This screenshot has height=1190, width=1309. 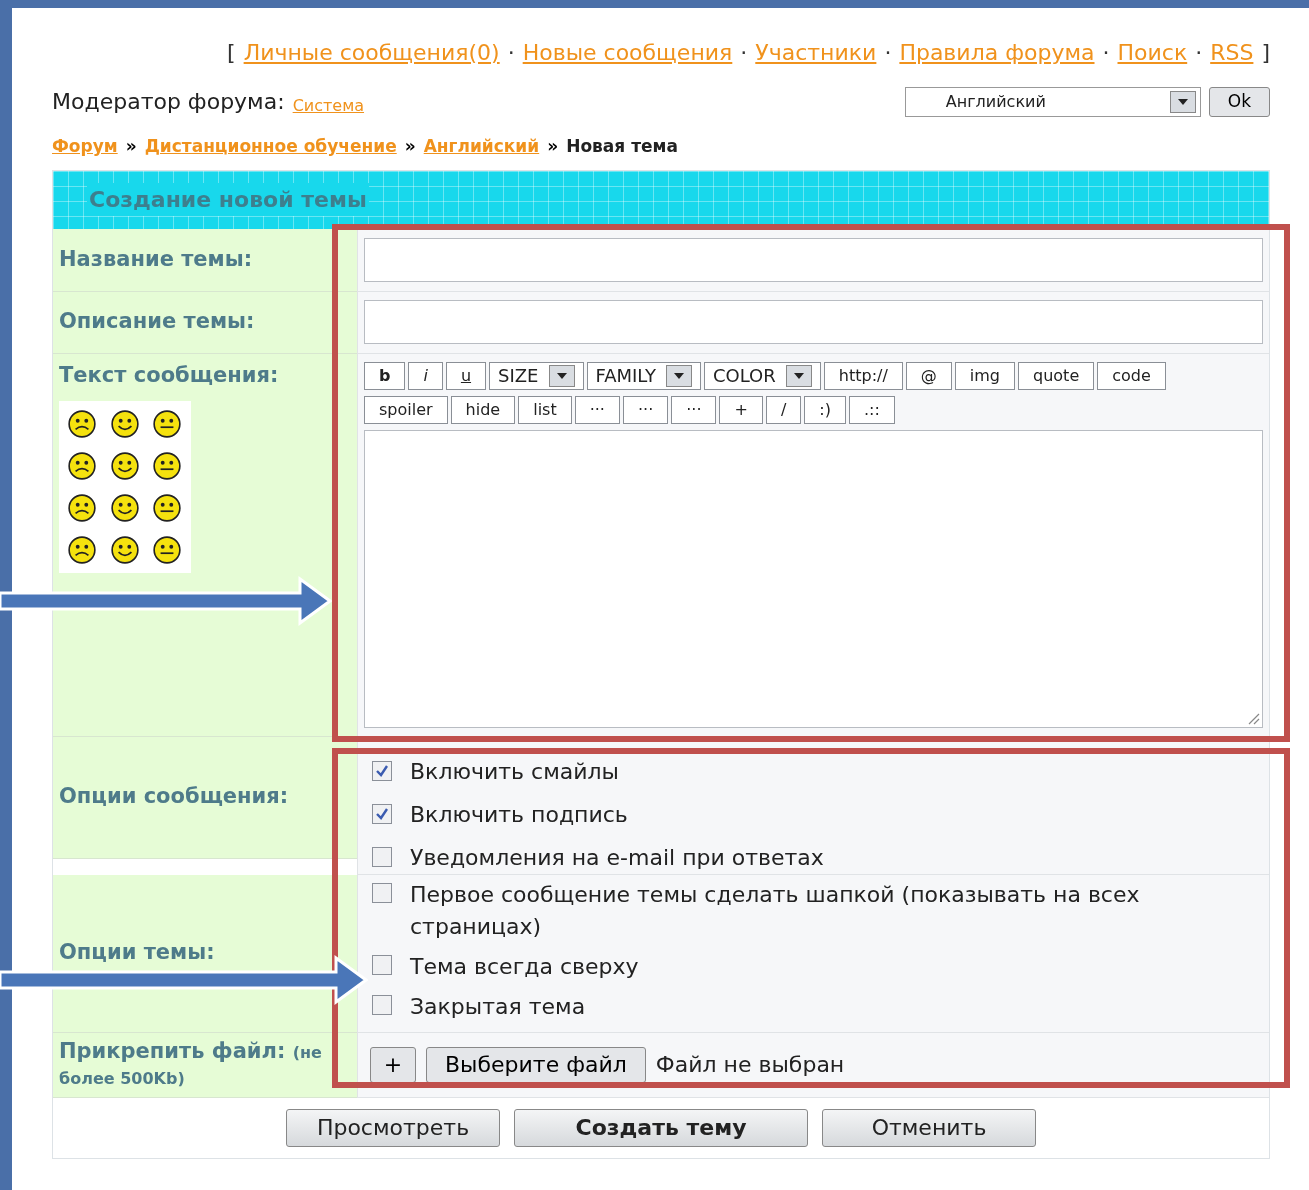 I want to click on toolbar-dropdown: FAMILY, so click(x=643, y=375).